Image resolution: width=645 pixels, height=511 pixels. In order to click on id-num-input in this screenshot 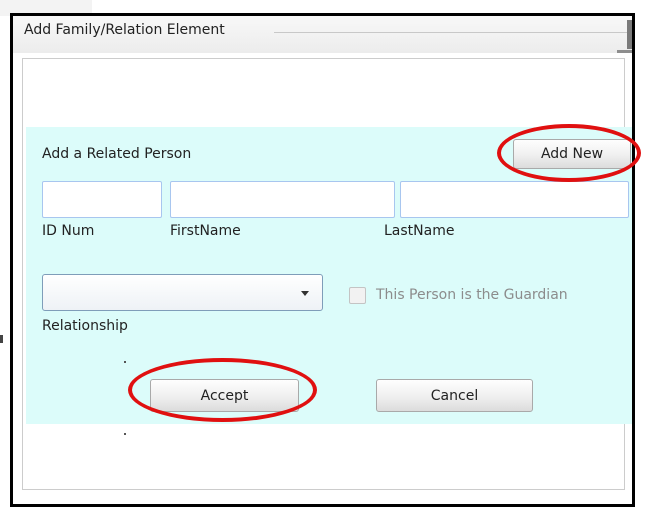, I will do `click(102, 199)`.